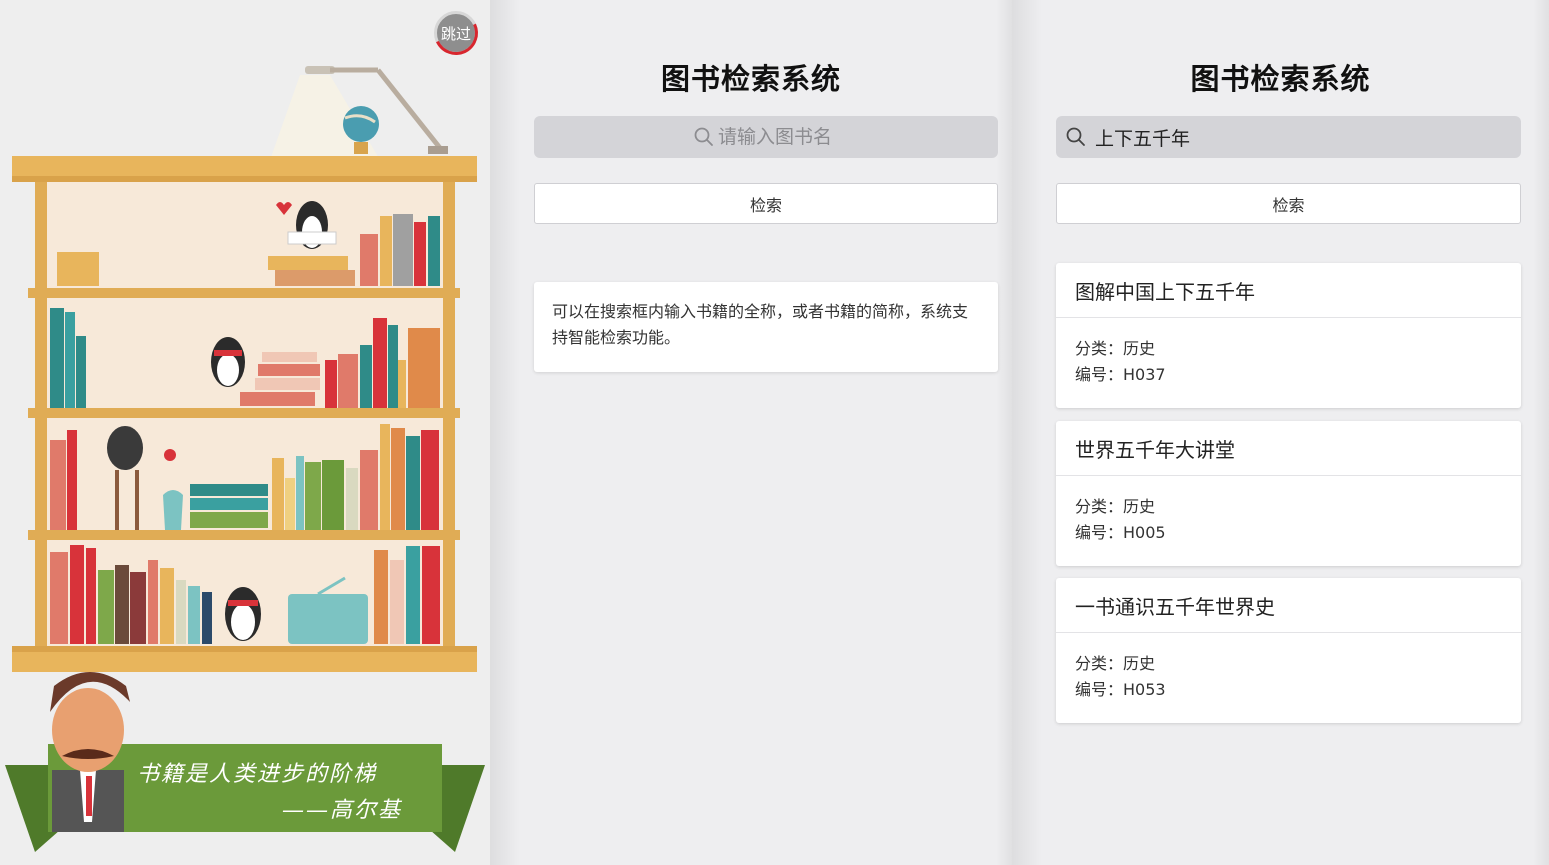  I want to click on result-code: 编号：H053, so click(1120, 689).